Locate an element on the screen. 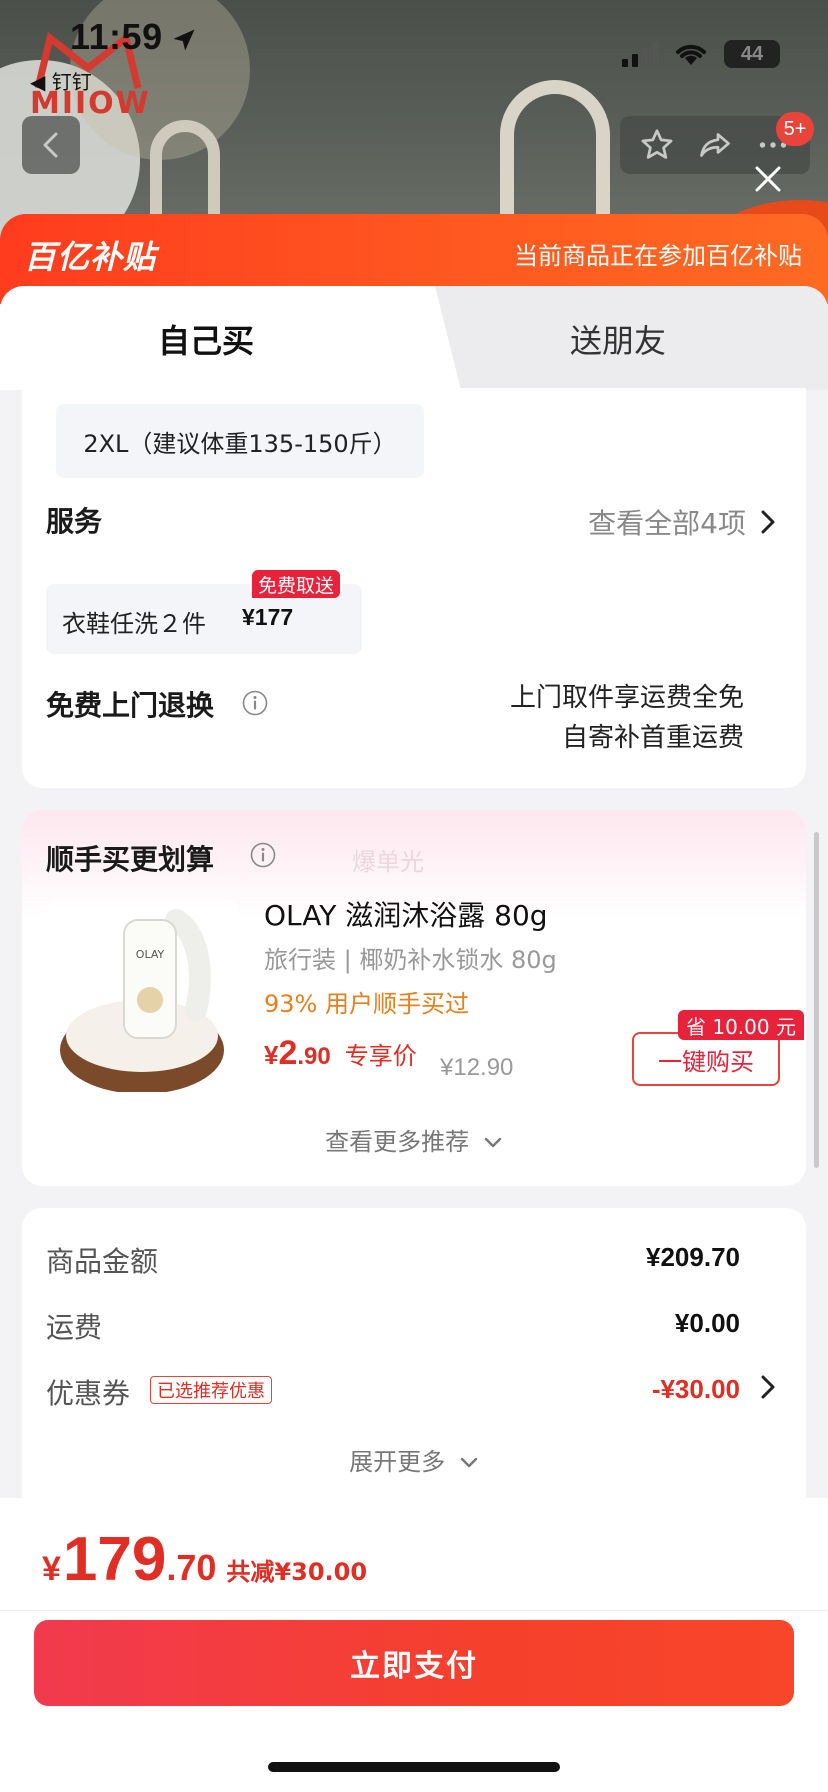  back-button is located at coordinates (51, 145).